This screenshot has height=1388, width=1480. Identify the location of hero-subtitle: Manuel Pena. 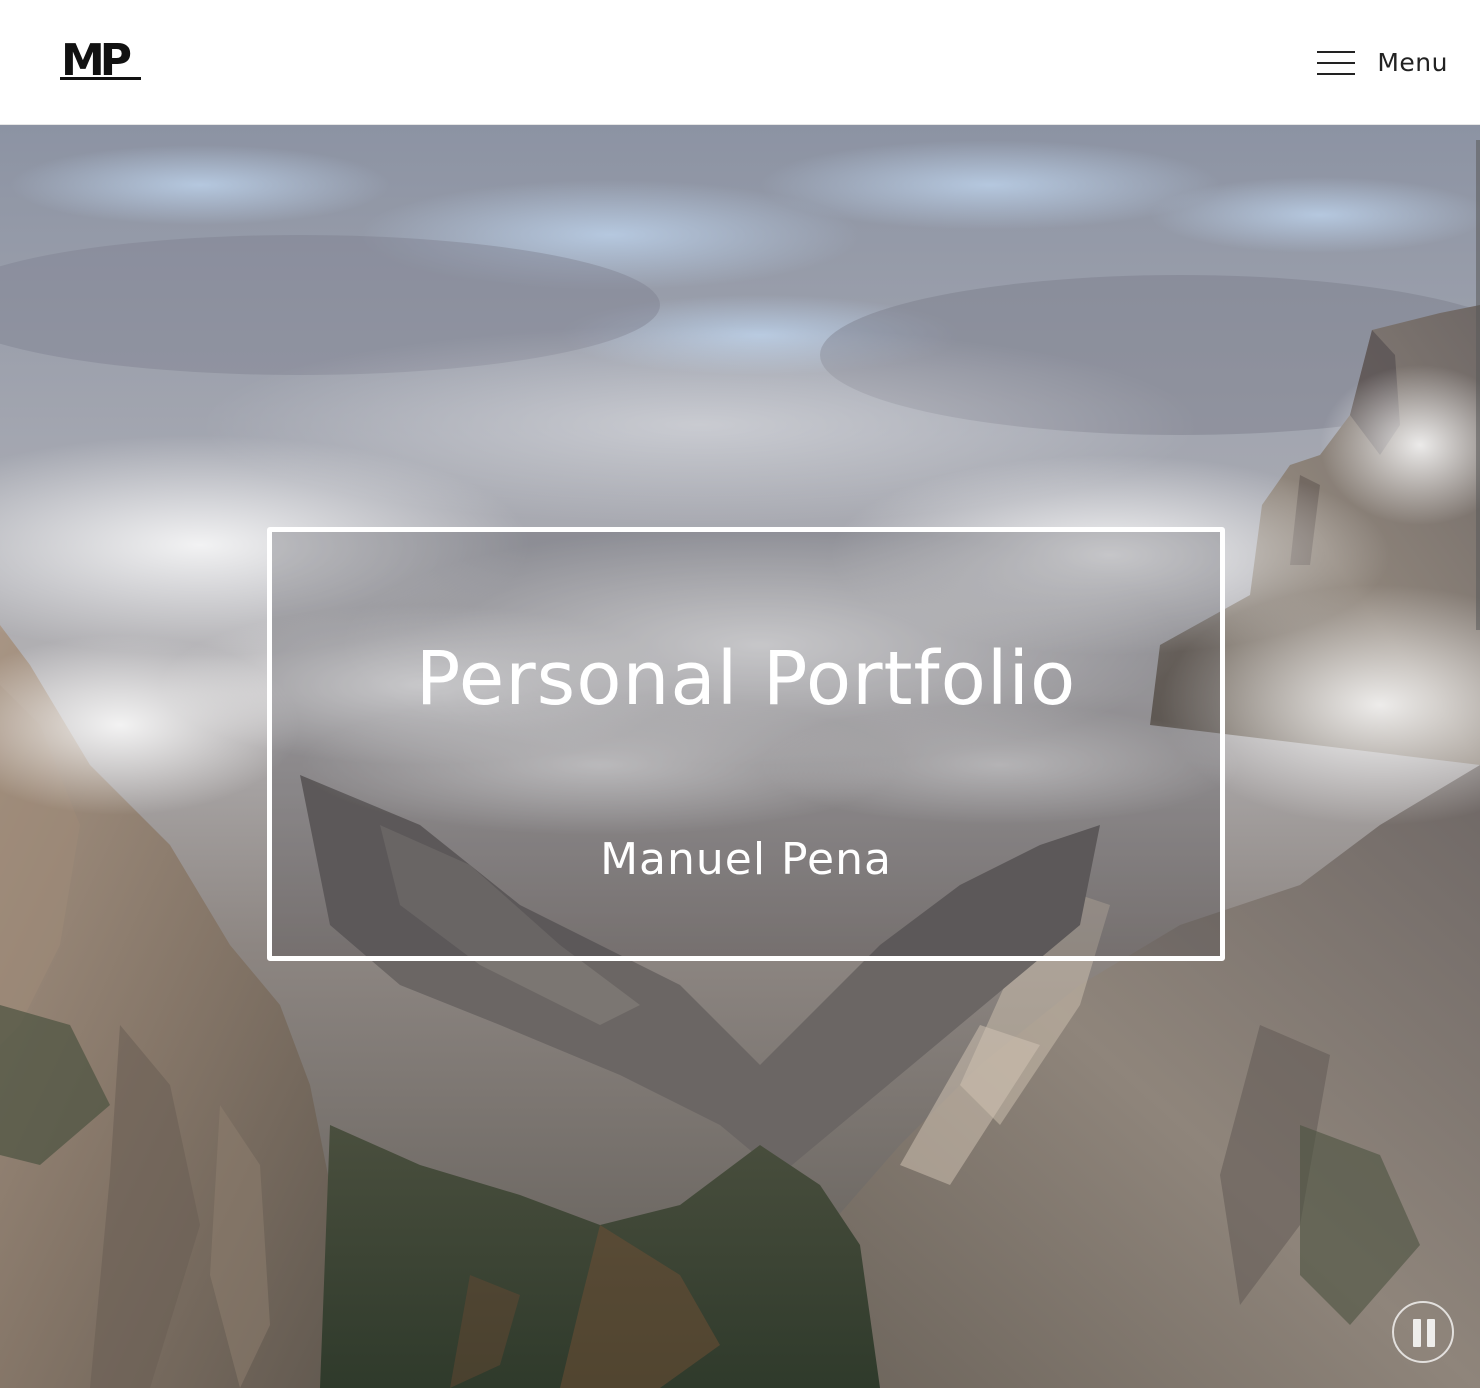
(746, 859).